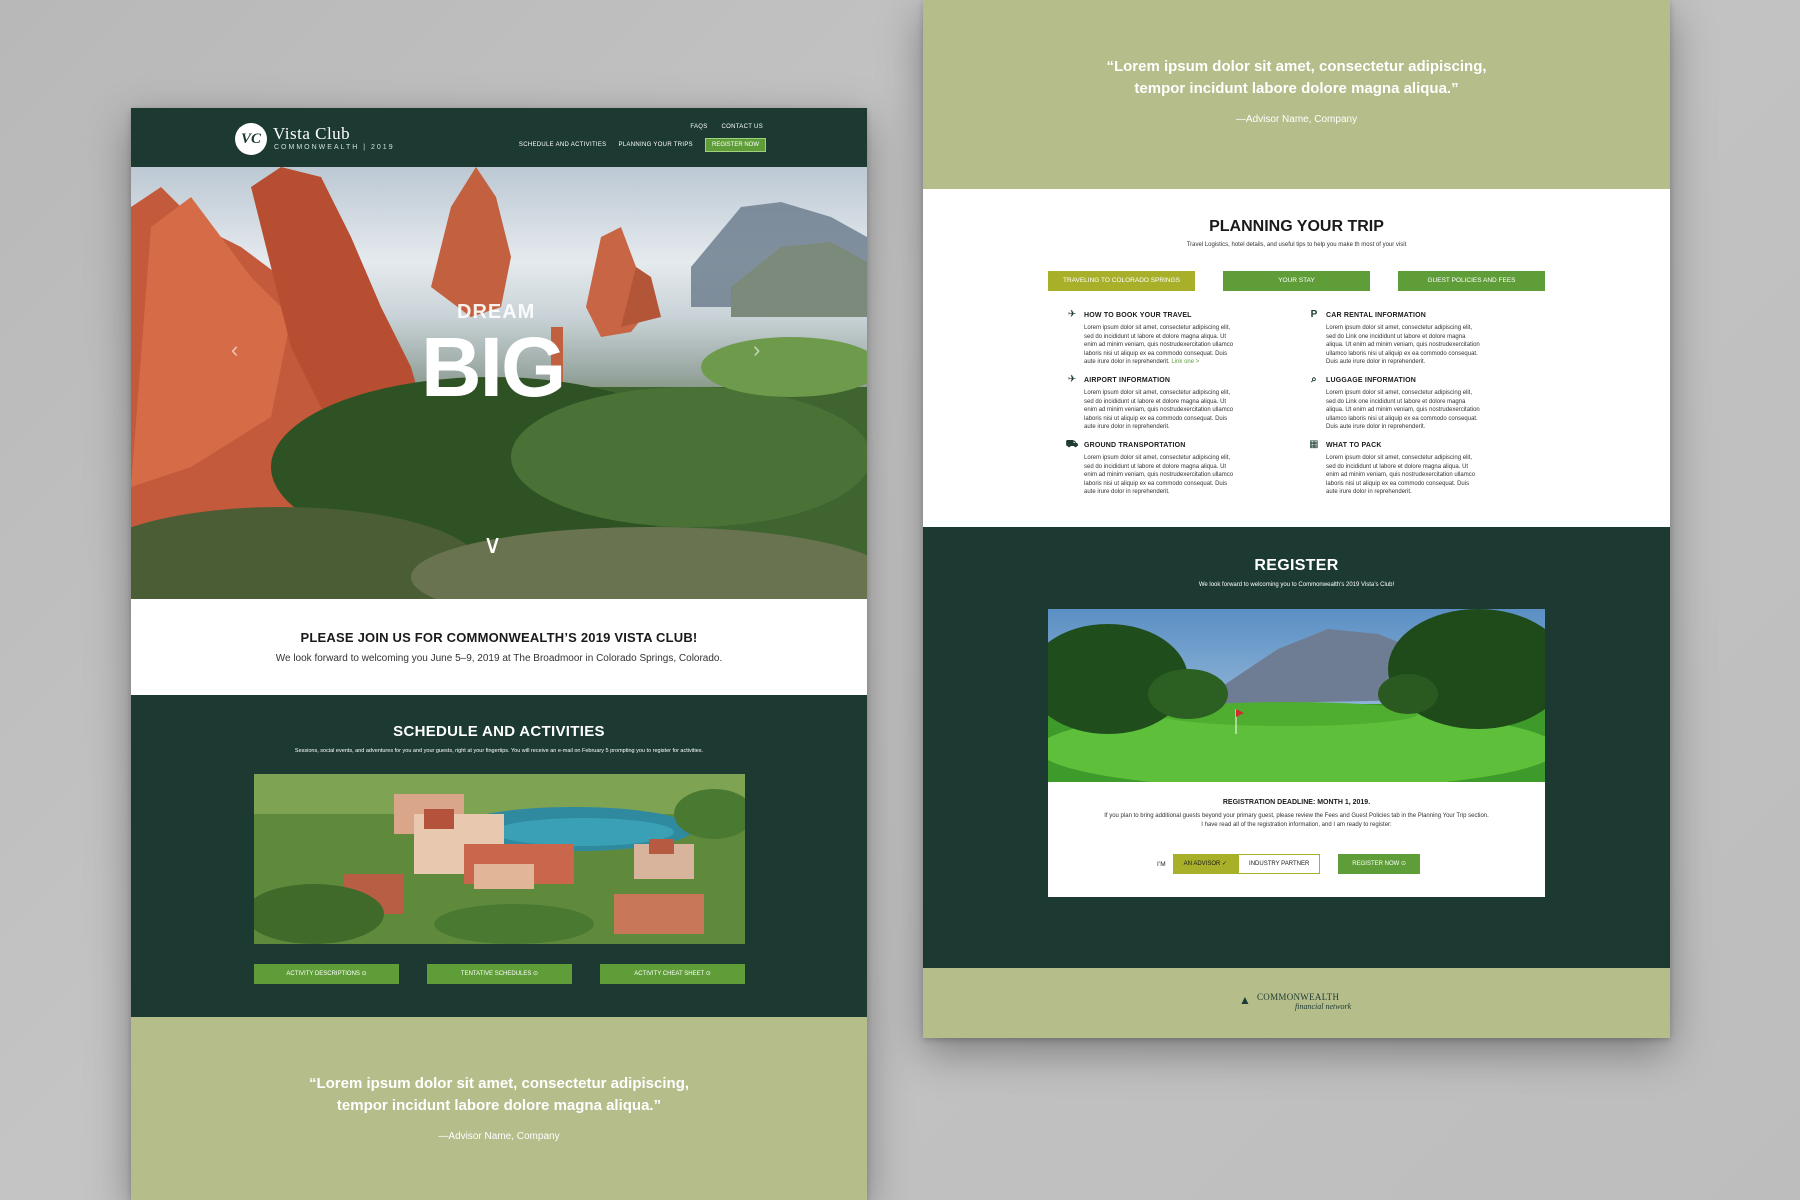 The image size is (1800, 1200). What do you see at coordinates (311, 134) in the screenshot?
I see `logo-name: Vista Club` at bounding box center [311, 134].